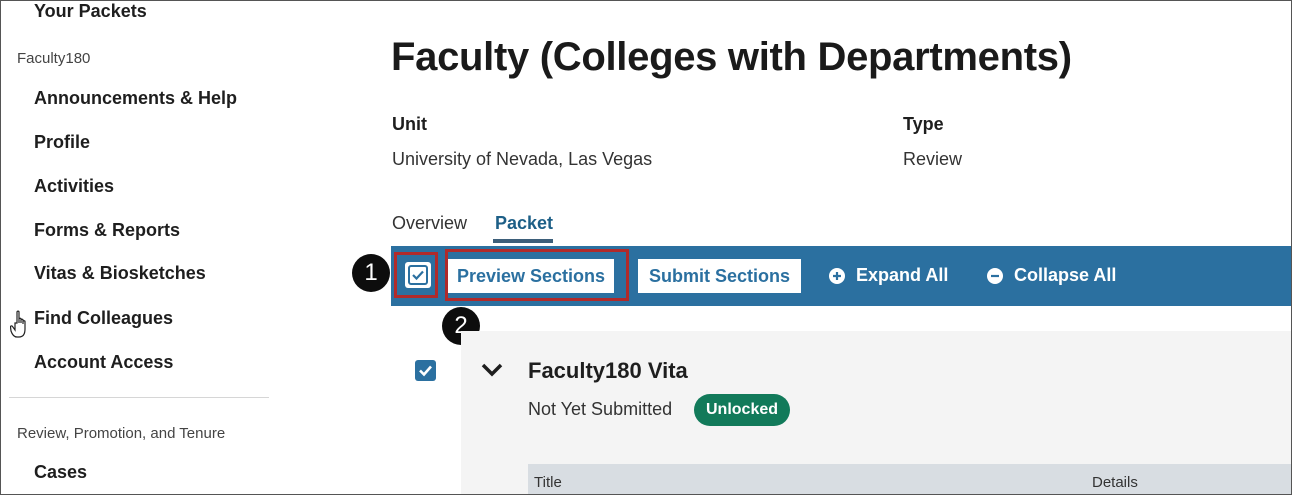 The image size is (1294, 497). I want to click on collapse-all-button: Collapse All, so click(1051, 275).